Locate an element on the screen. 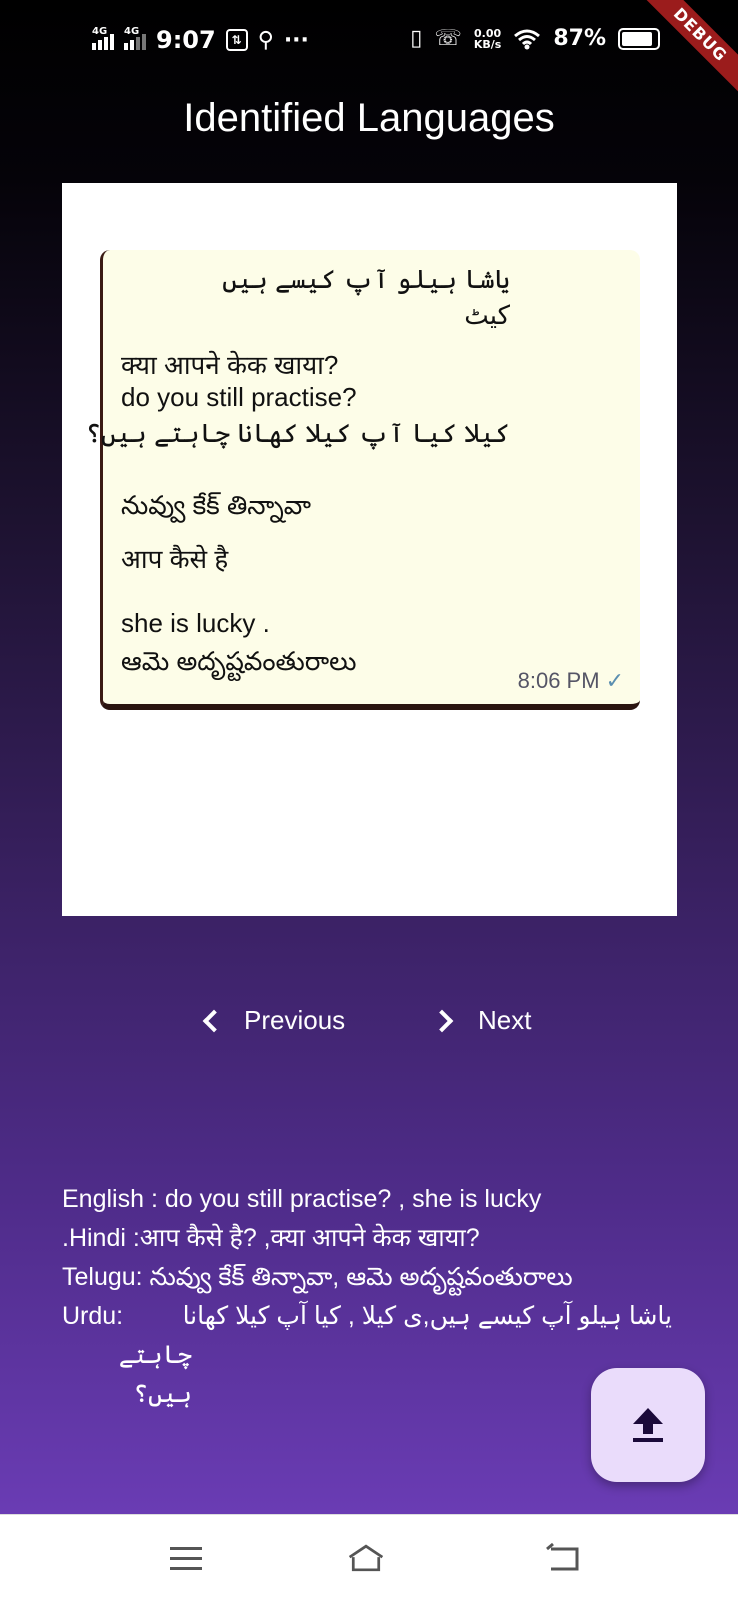 The width and height of the screenshot is (738, 1600). previous-label: Previous is located at coordinates (295, 1020).